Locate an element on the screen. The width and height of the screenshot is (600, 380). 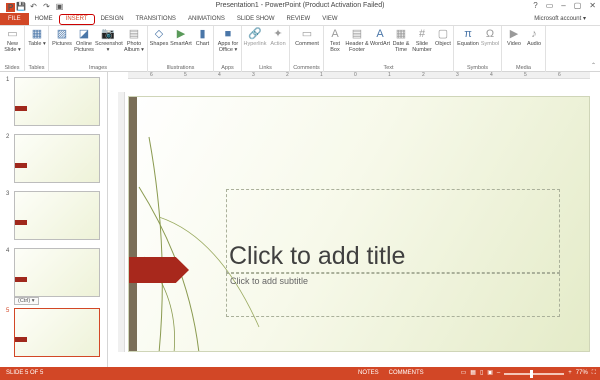
photo-album-button: ▤ Photo Album ▾ is located at coordinates (134, 40).